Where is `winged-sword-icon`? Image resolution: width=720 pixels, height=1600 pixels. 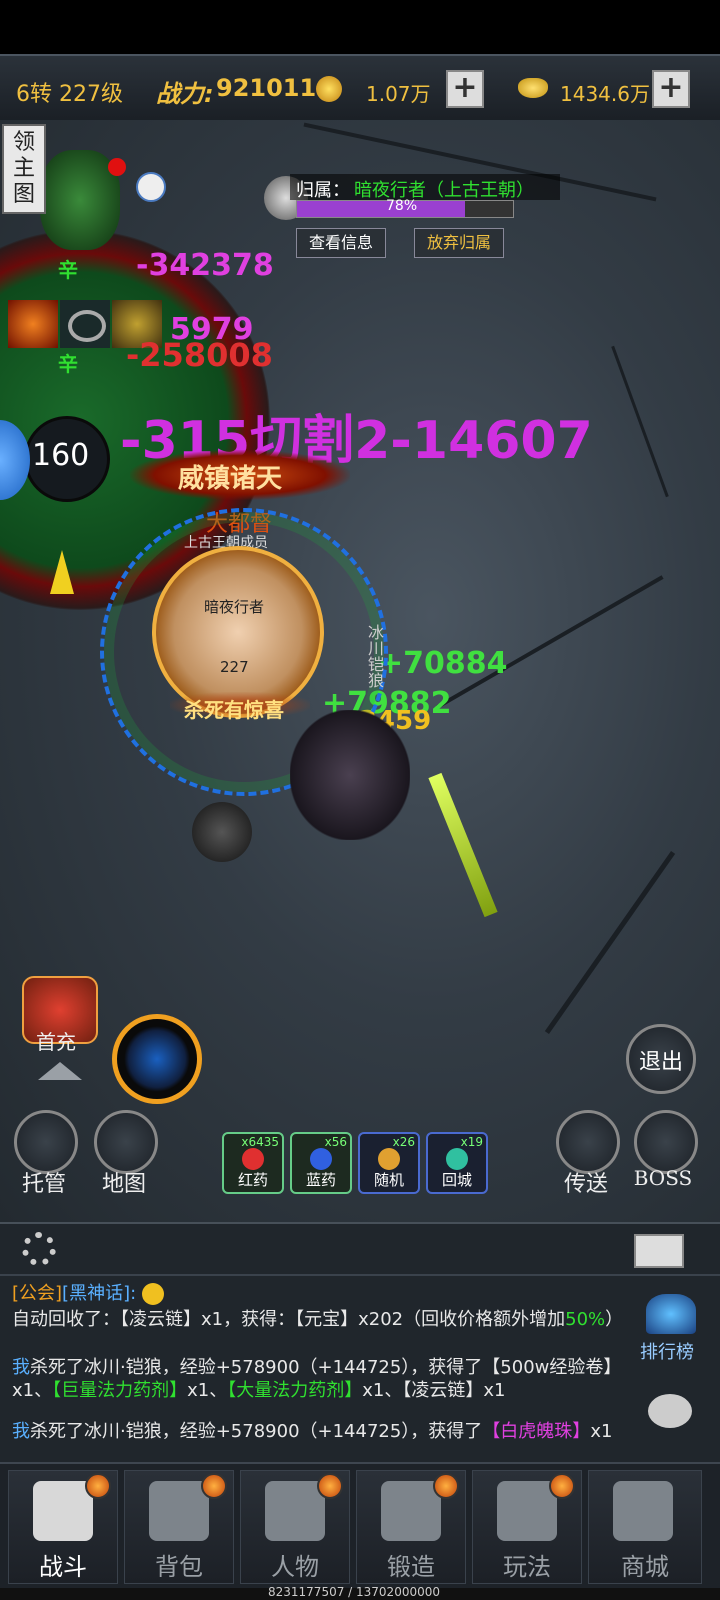
winged-sword-icon is located at coordinates (527, 1511).